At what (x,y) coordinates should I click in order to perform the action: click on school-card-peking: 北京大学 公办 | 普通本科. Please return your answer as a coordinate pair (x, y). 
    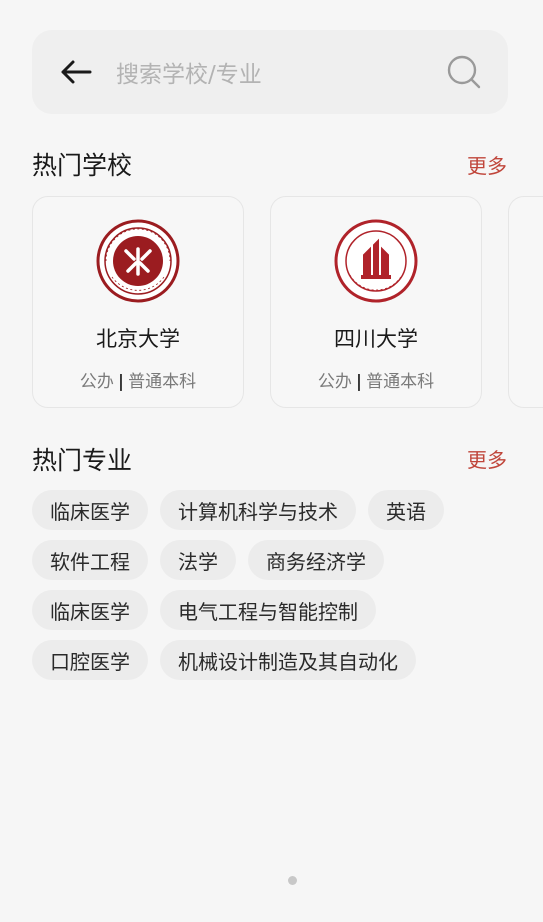
    Looking at the image, I should click on (138, 302).